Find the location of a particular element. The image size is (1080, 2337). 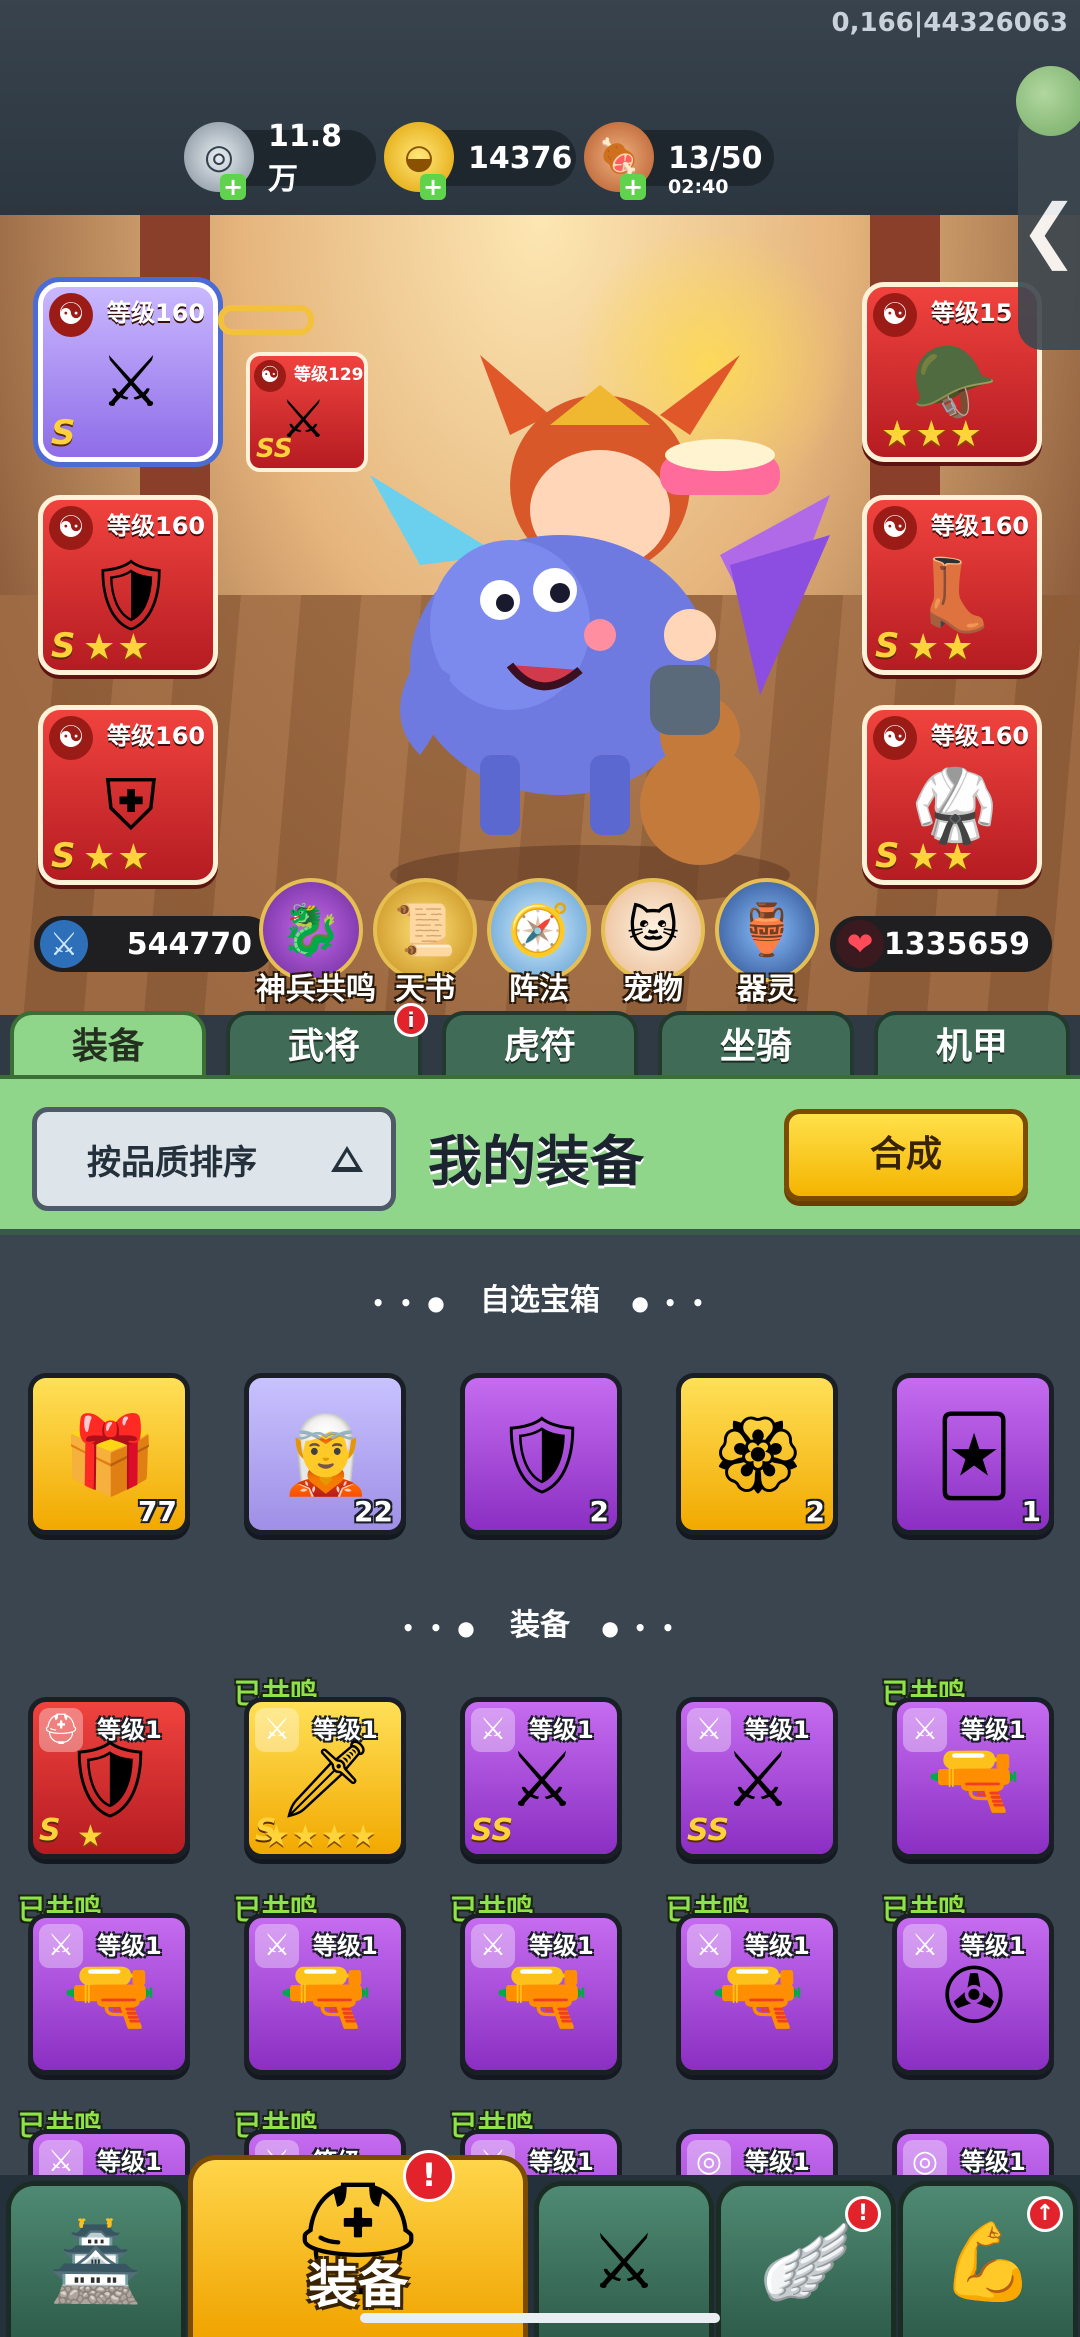

stamina-counter: 🍖 13/50 + 02:40 is located at coordinates (679, 161).